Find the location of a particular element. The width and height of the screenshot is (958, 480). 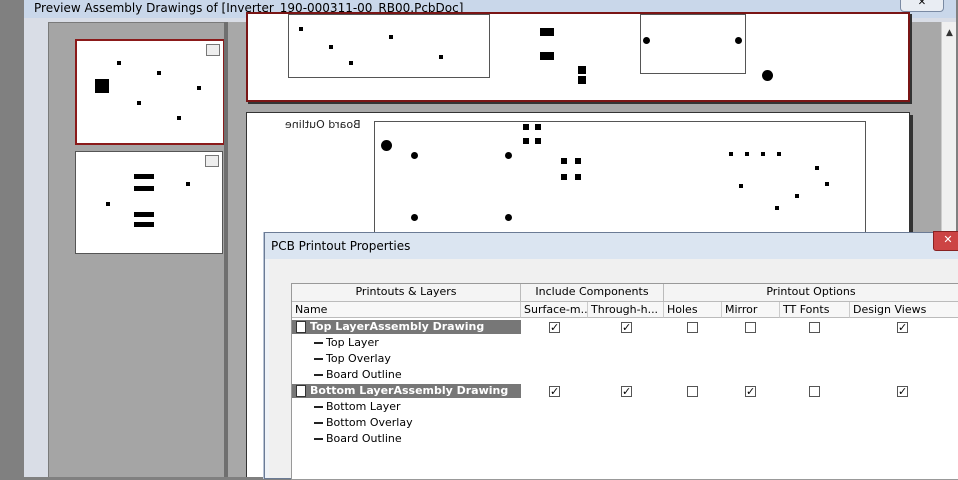

layer-row: Bottom Overlay is located at coordinates (363, 423).